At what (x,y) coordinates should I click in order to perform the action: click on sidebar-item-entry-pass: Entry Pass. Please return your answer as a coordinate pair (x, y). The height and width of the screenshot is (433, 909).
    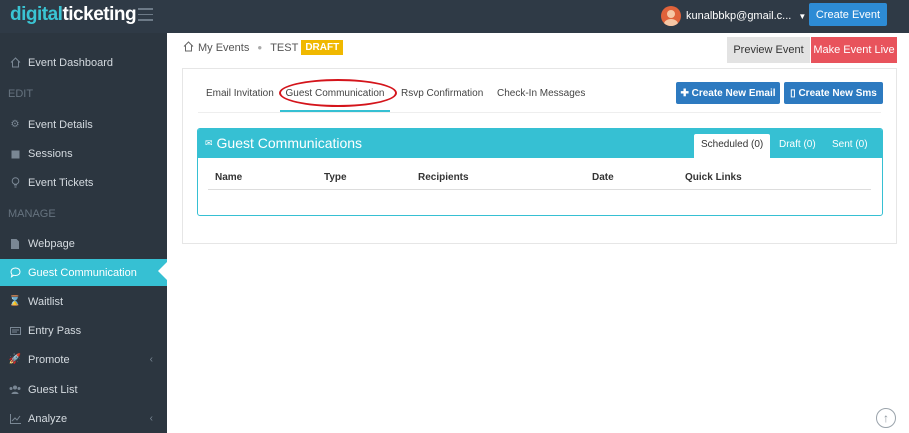
    Looking at the image, I should click on (83, 330).